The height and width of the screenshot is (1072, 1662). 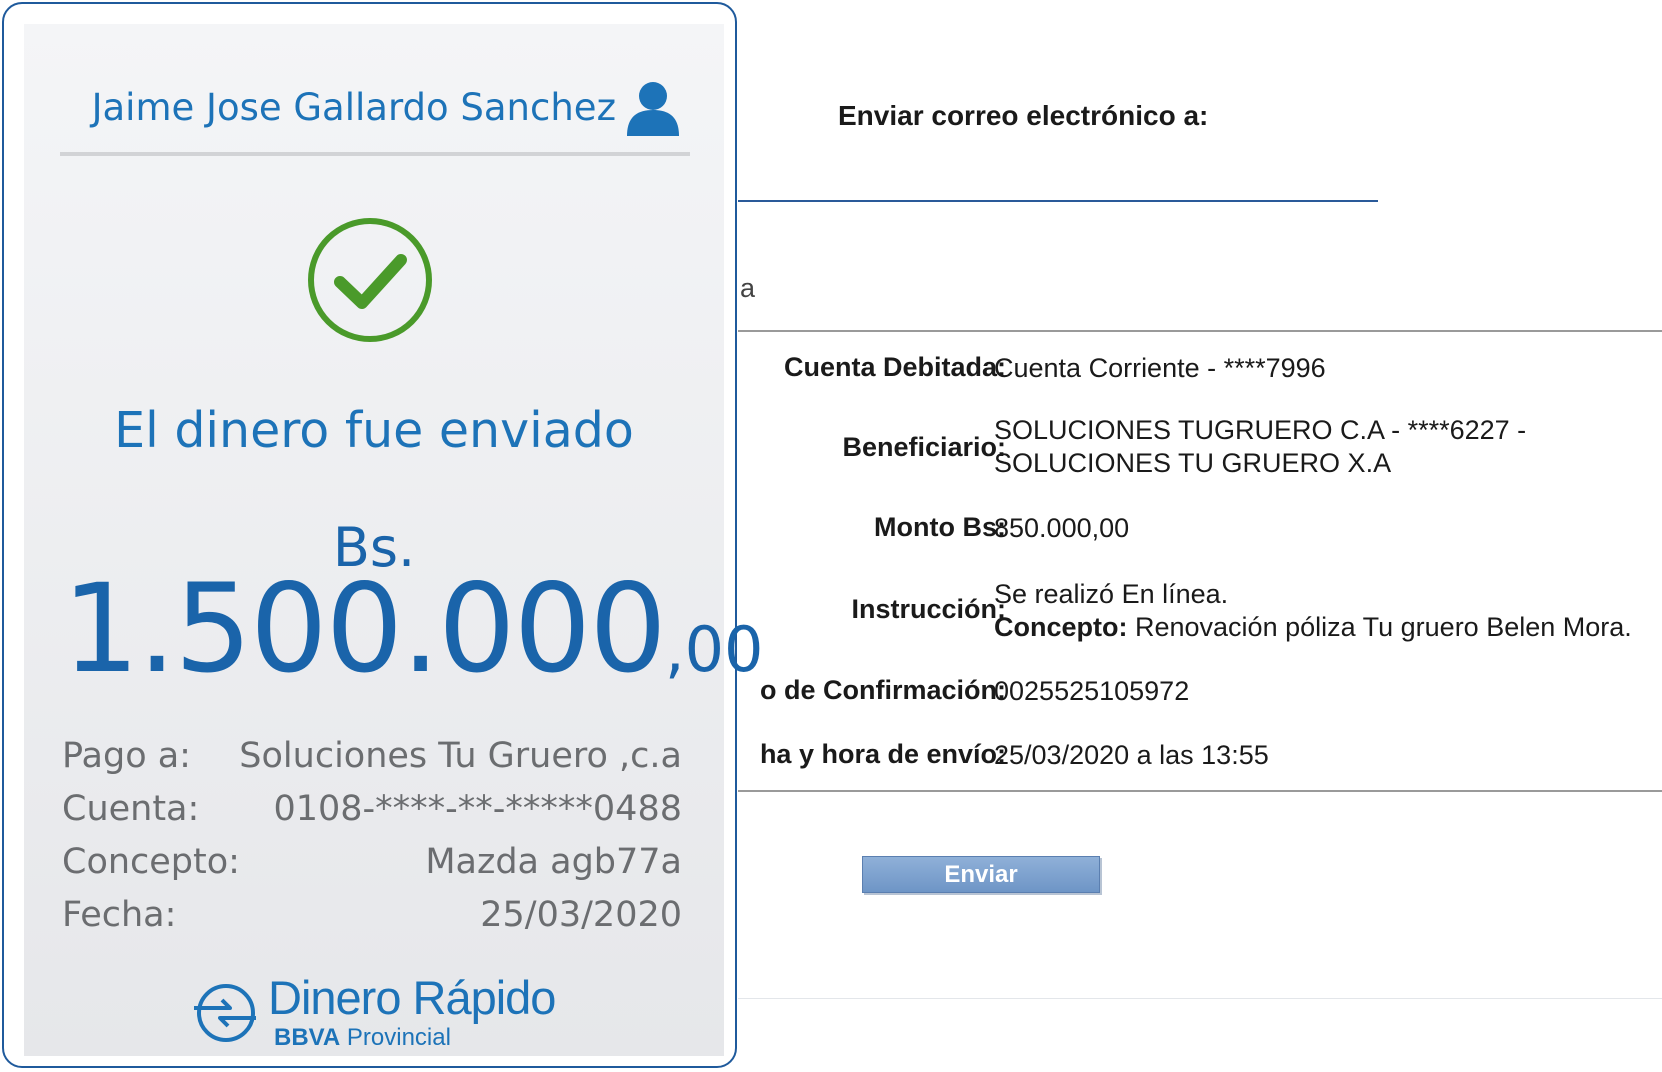 What do you see at coordinates (653, 109) in the screenshot?
I see `user-icon` at bounding box center [653, 109].